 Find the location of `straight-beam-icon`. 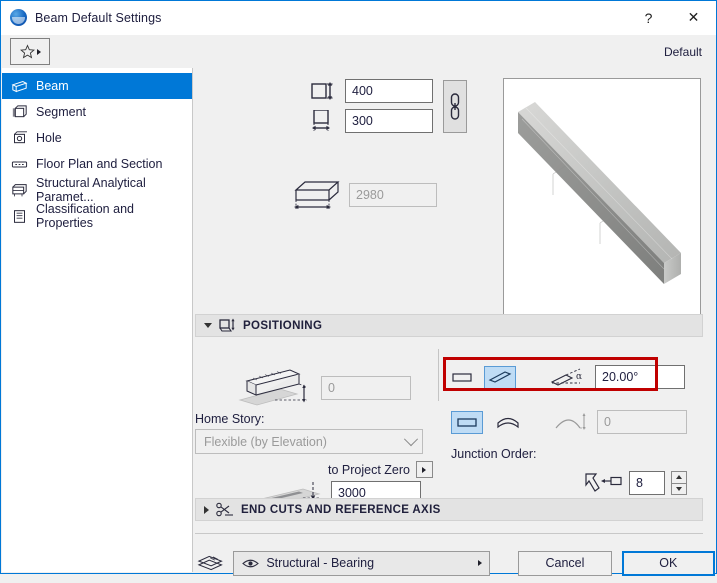

straight-beam-icon is located at coordinates (467, 422).